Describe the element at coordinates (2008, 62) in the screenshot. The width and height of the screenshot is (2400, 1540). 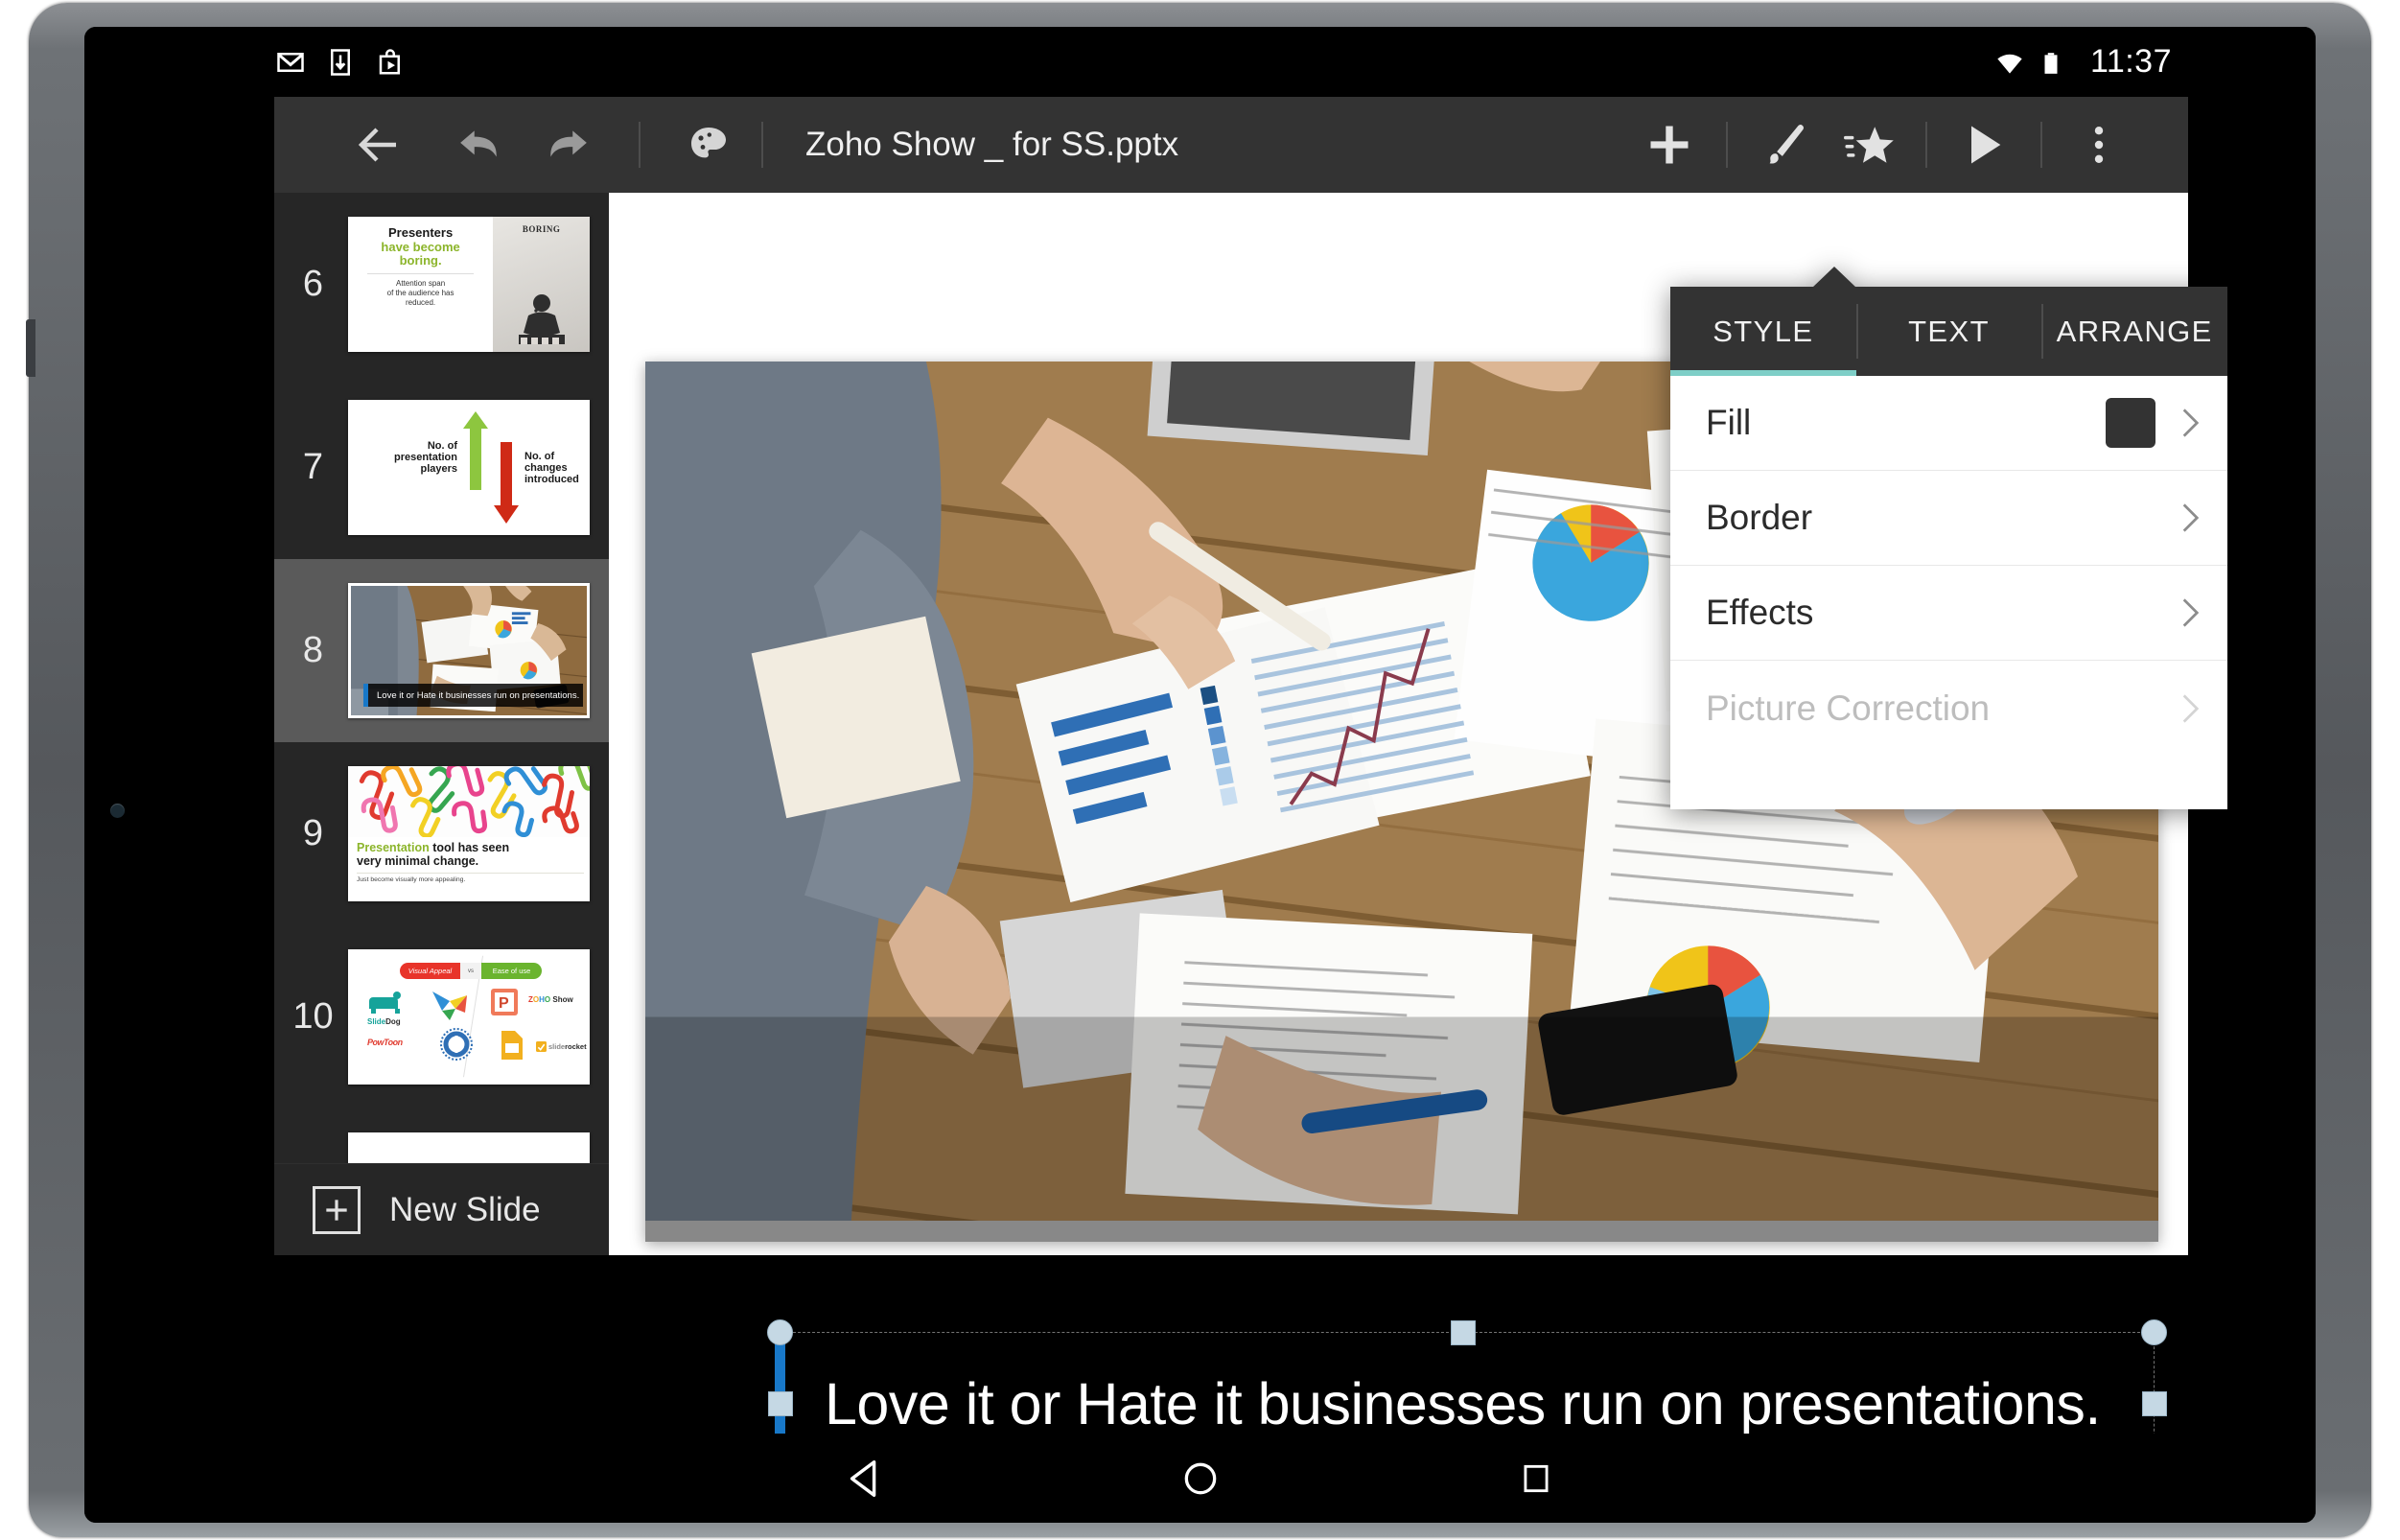
I see `wifi-icon` at that location.